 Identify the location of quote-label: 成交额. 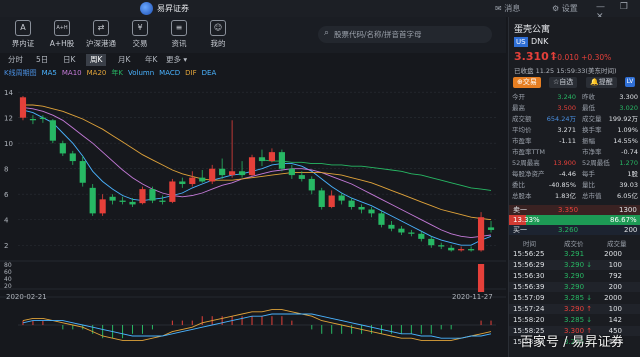
(522, 119).